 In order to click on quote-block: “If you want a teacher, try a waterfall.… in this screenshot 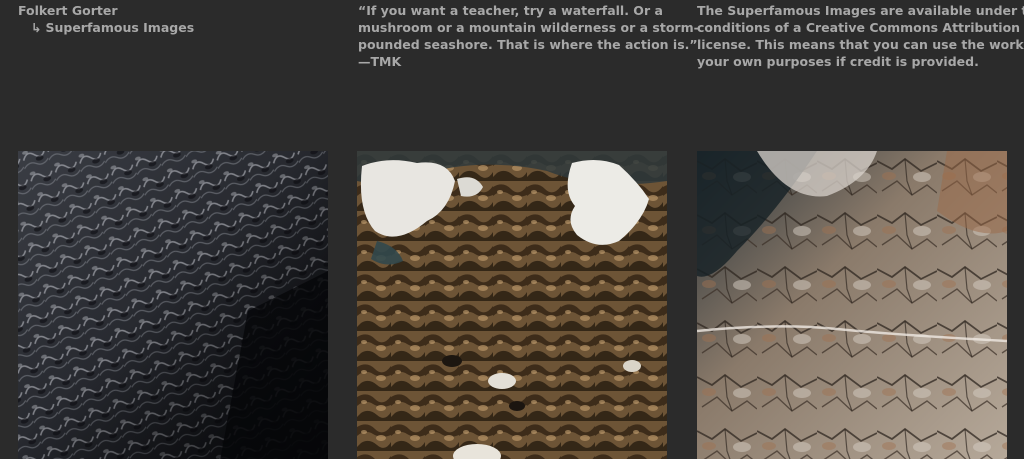, I will do `click(528, 36)`.